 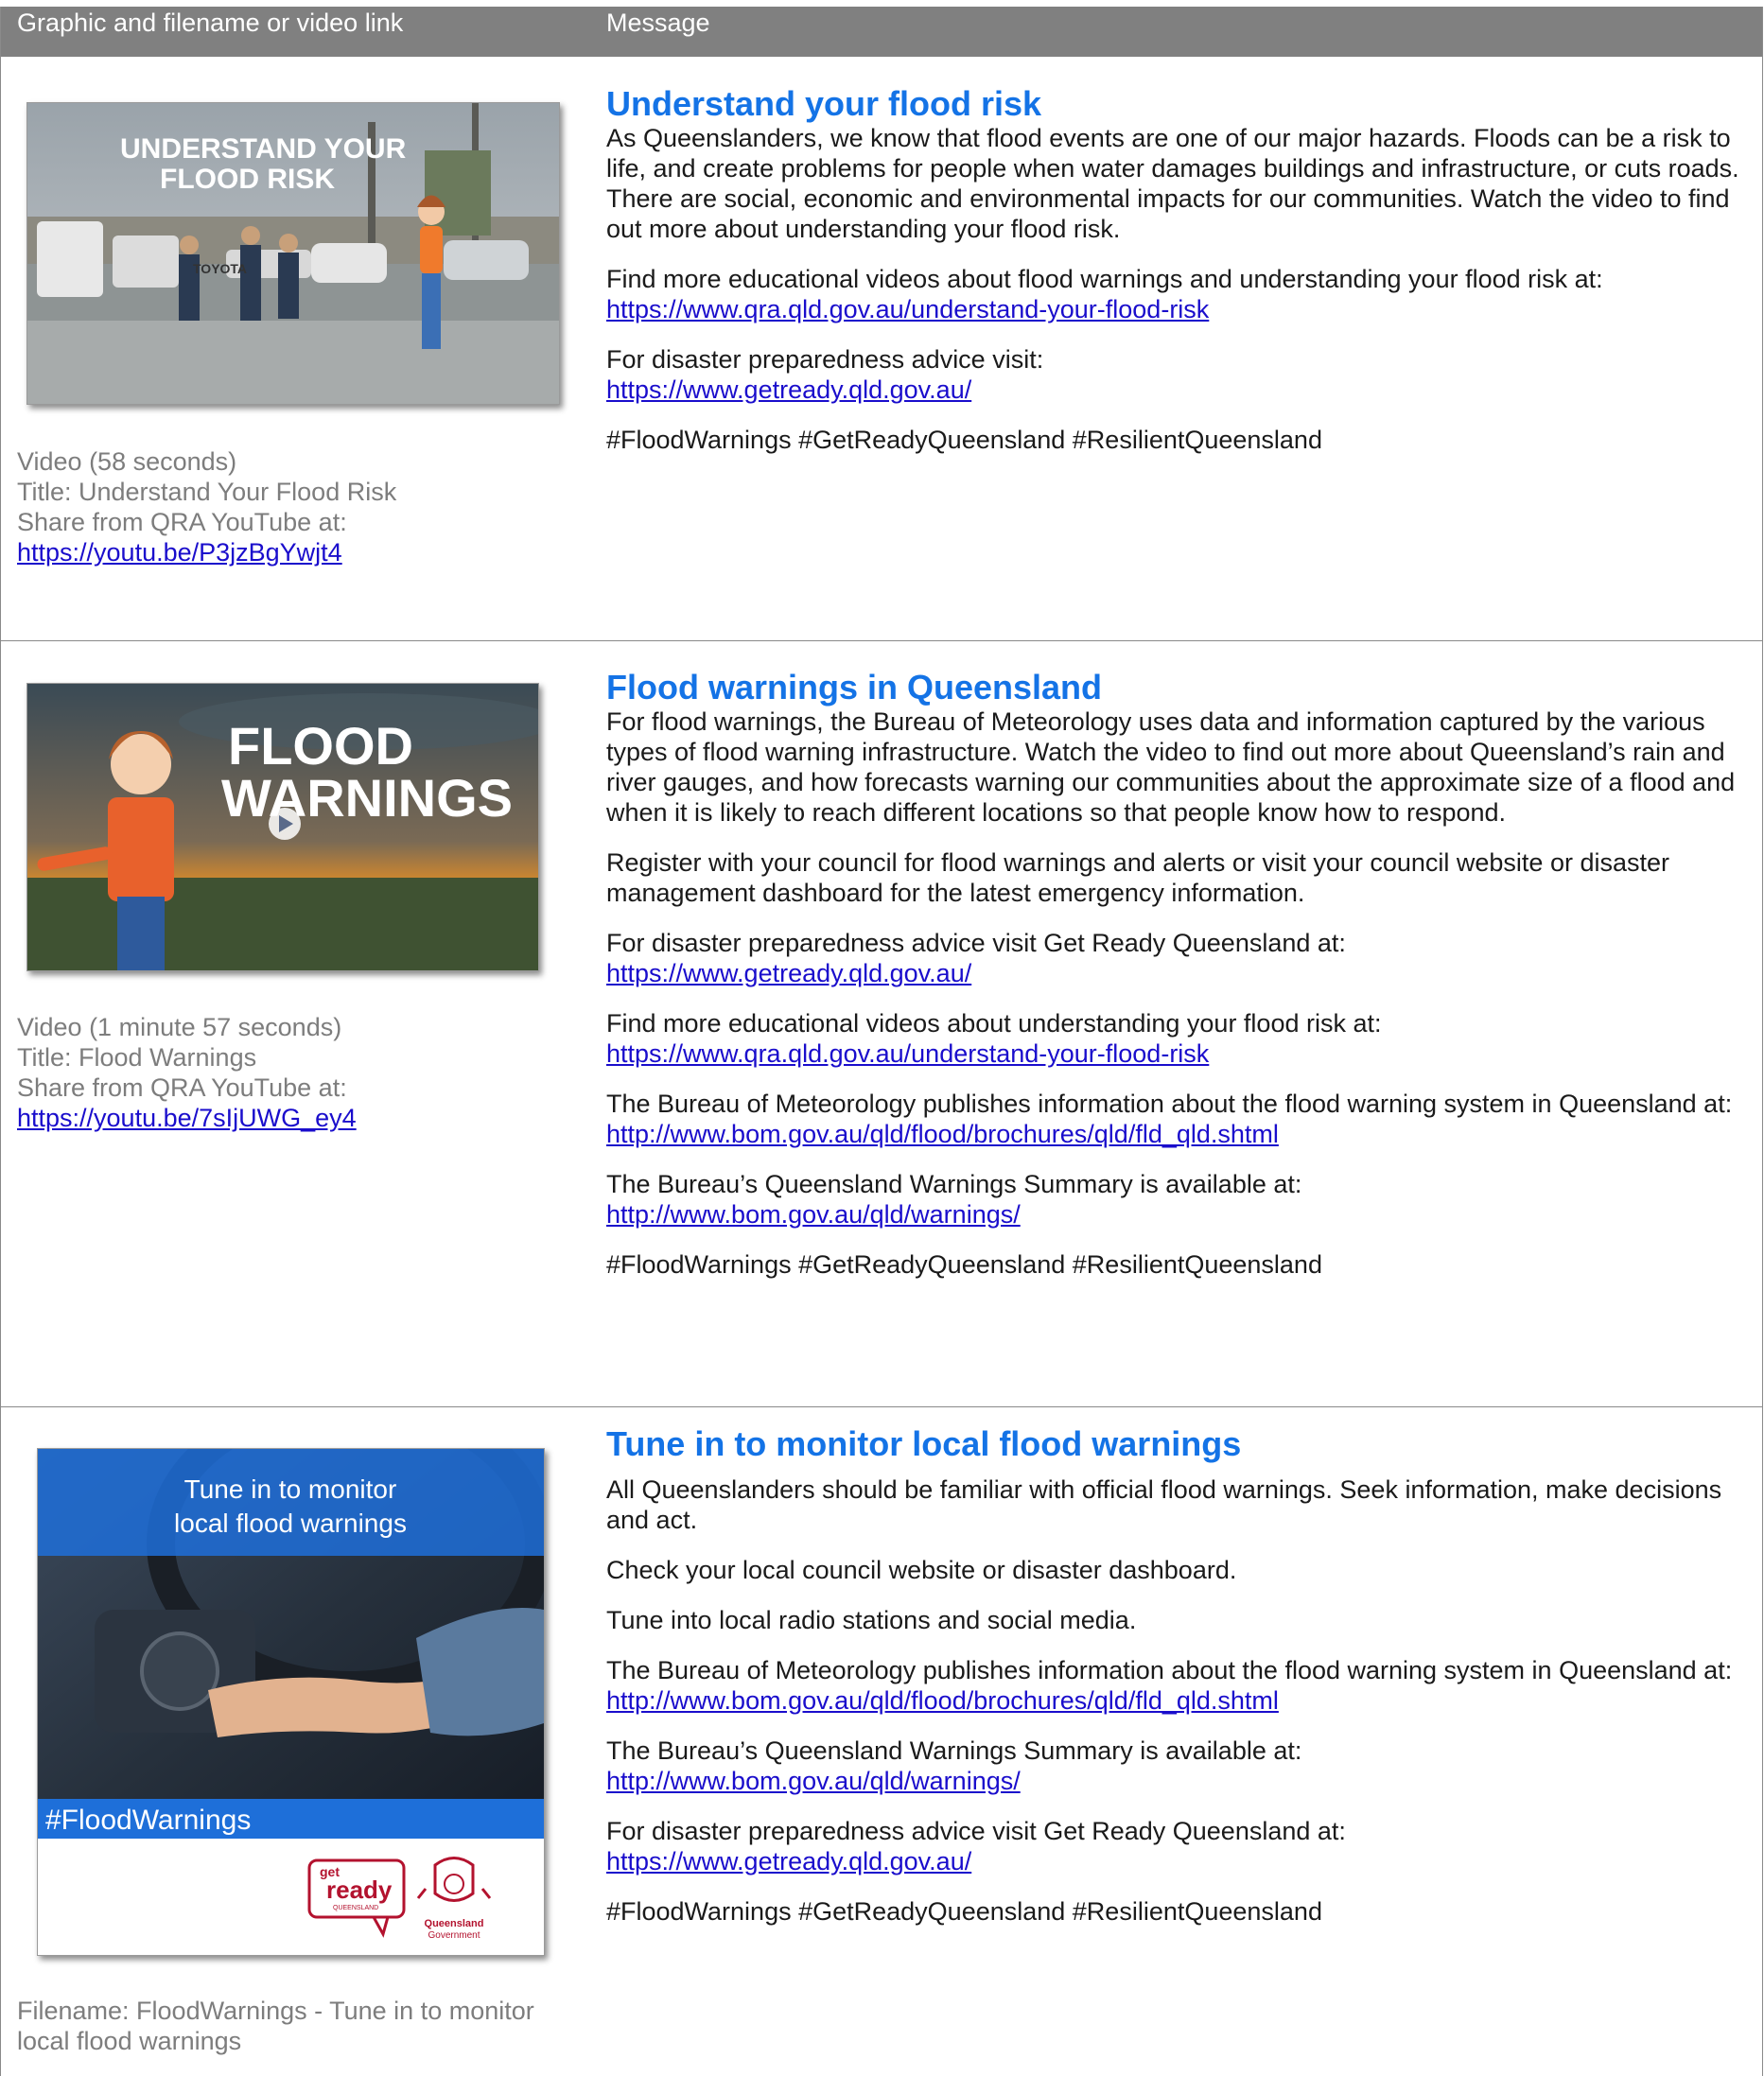 I want to click on thumbnail-title-text-2: WARNINGS, so click(x=367, y=798).